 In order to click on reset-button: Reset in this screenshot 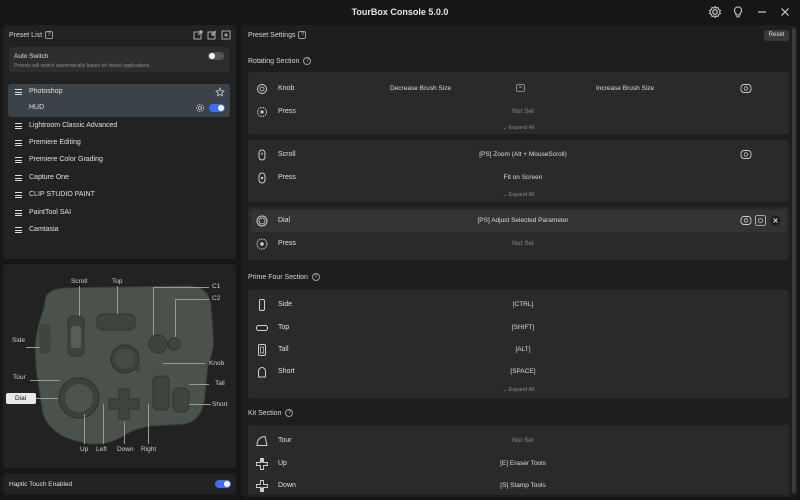, I will do `click(776, 35)`.